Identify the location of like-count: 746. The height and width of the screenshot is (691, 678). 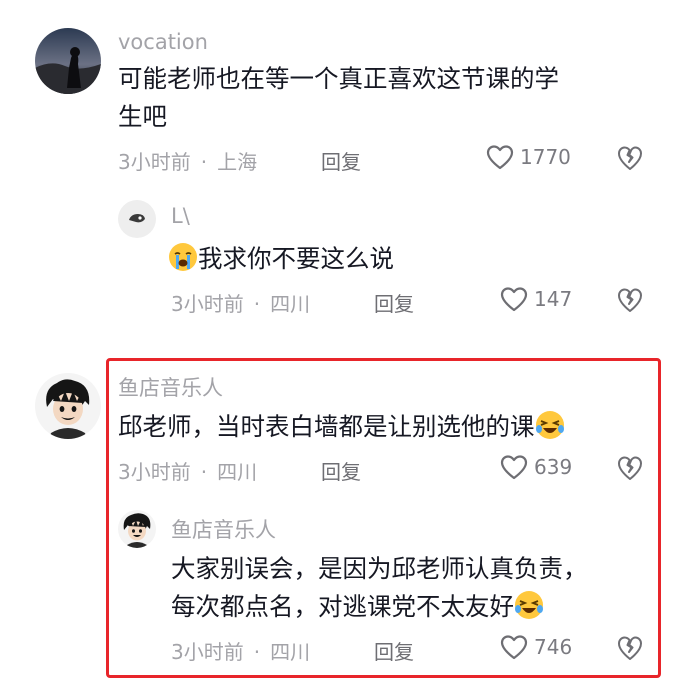
(553, 647).